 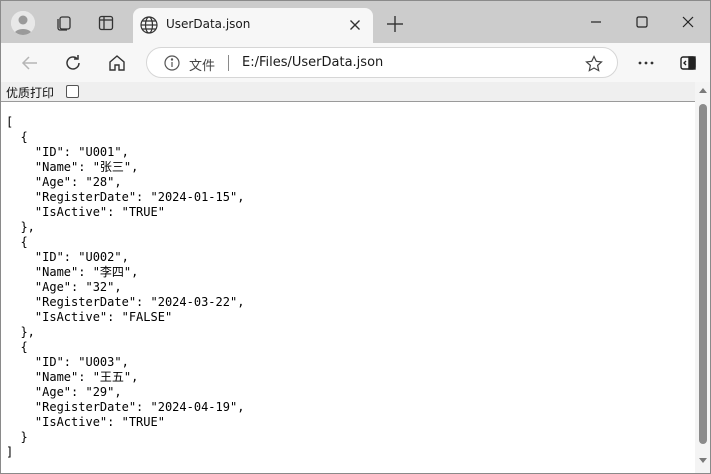 I want to click on pretty-print-label: 优质打印, so click(x=30, y=93).